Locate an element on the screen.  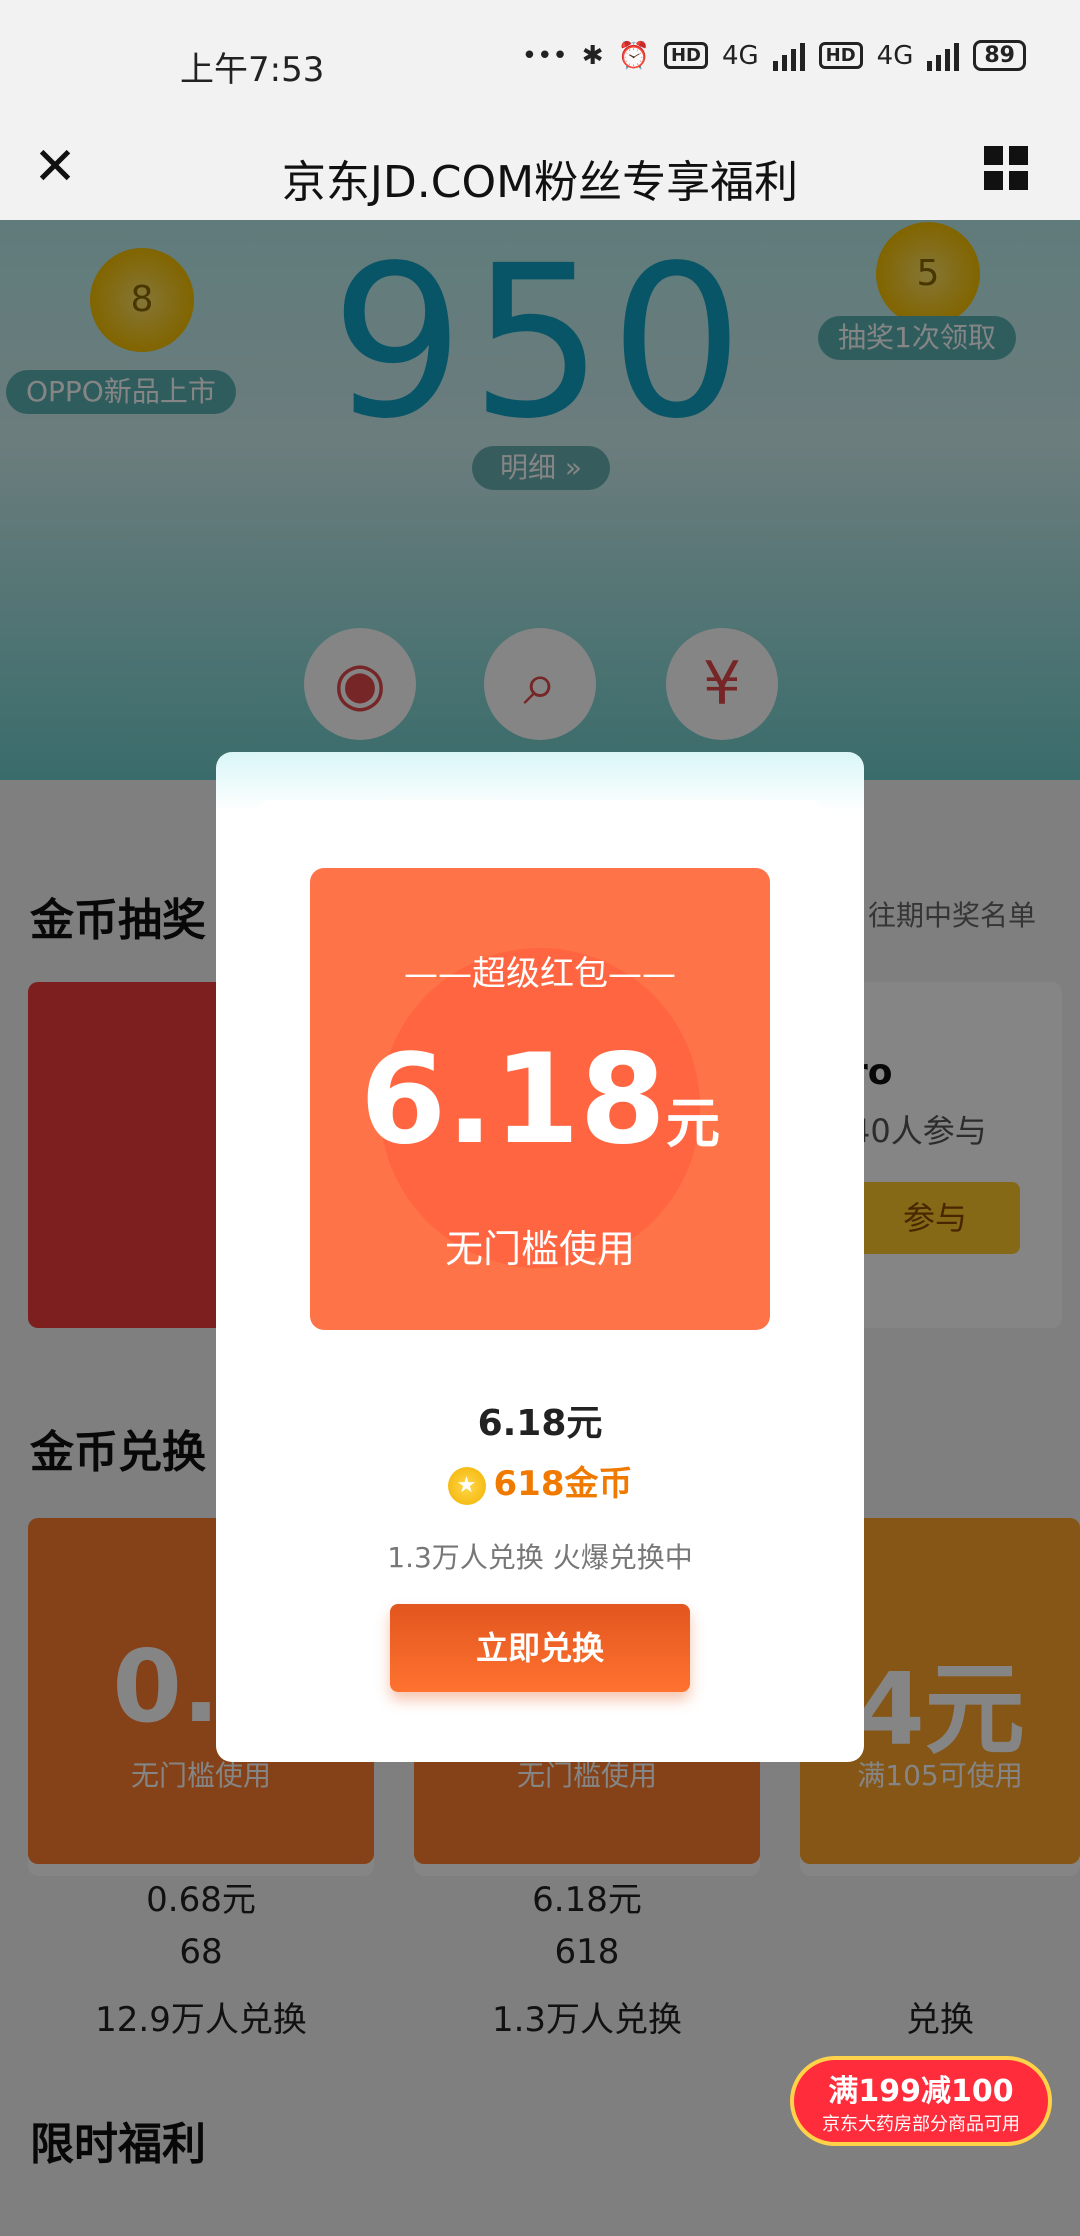
battery-icon: 89 is located at coordinates (999, 55).